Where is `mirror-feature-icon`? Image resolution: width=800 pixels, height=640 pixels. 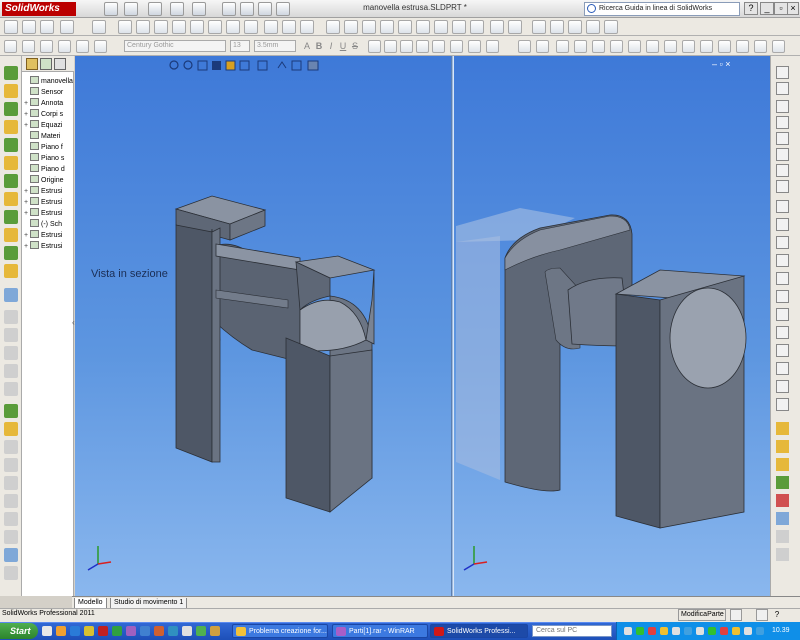 mirror-feature-icon is located at coordinates (11, 429).